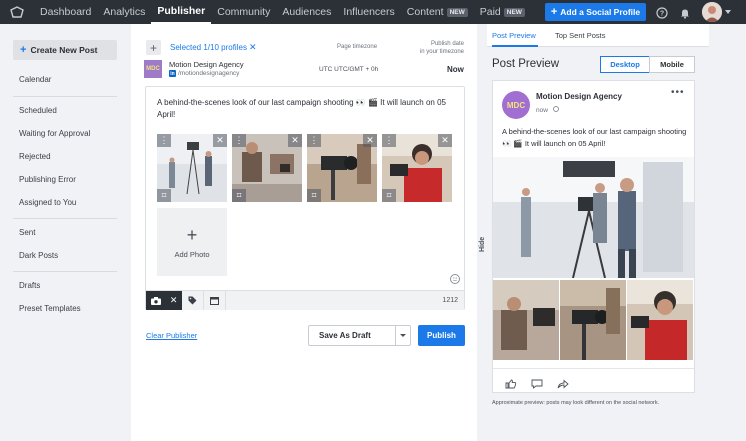 The height and width of the screenshot is (441, 746). I want to click on emoji-icon, so click(455, 279).